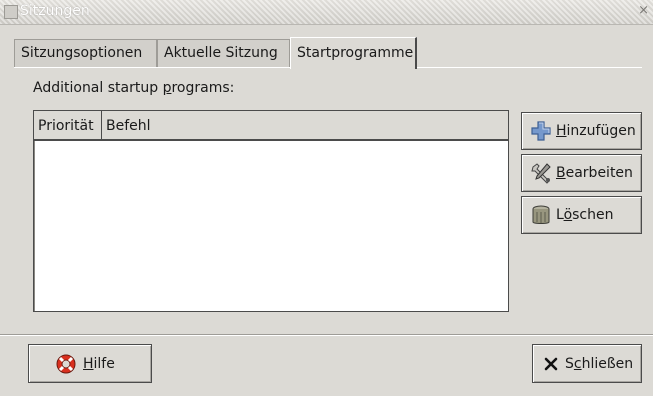 Image resolution: width=653 pixels, height=396 pixels. I want to click on close-button-label: Schließen, so click(599, 363).